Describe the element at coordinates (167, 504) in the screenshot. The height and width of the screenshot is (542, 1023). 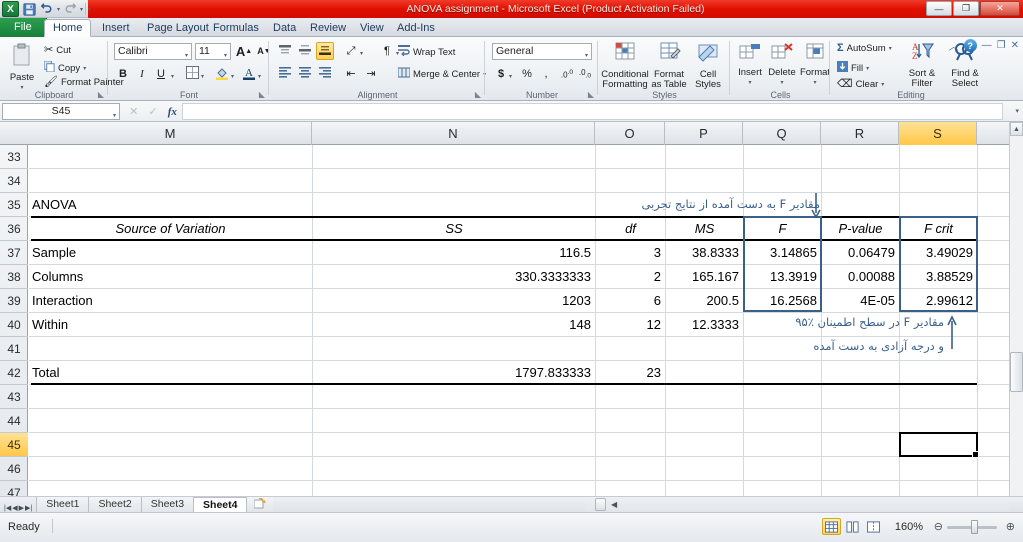
I see `sheet-tab-sheet3: Sheet3` at that location.